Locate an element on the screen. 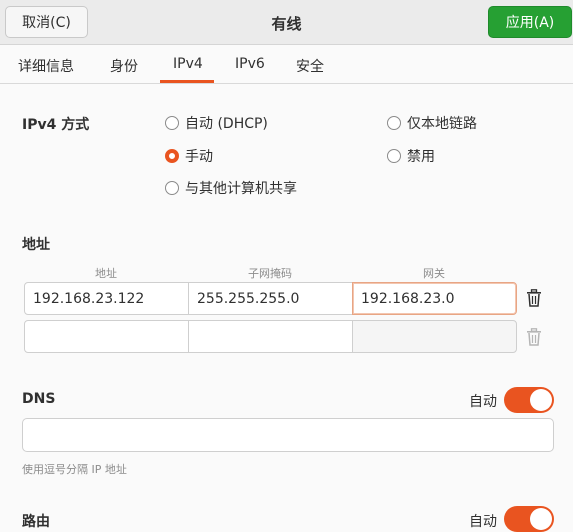 This screenshot has width=573, height=532. radio-shared: 与其他计算机共享 is located at coordinates (231, 188).